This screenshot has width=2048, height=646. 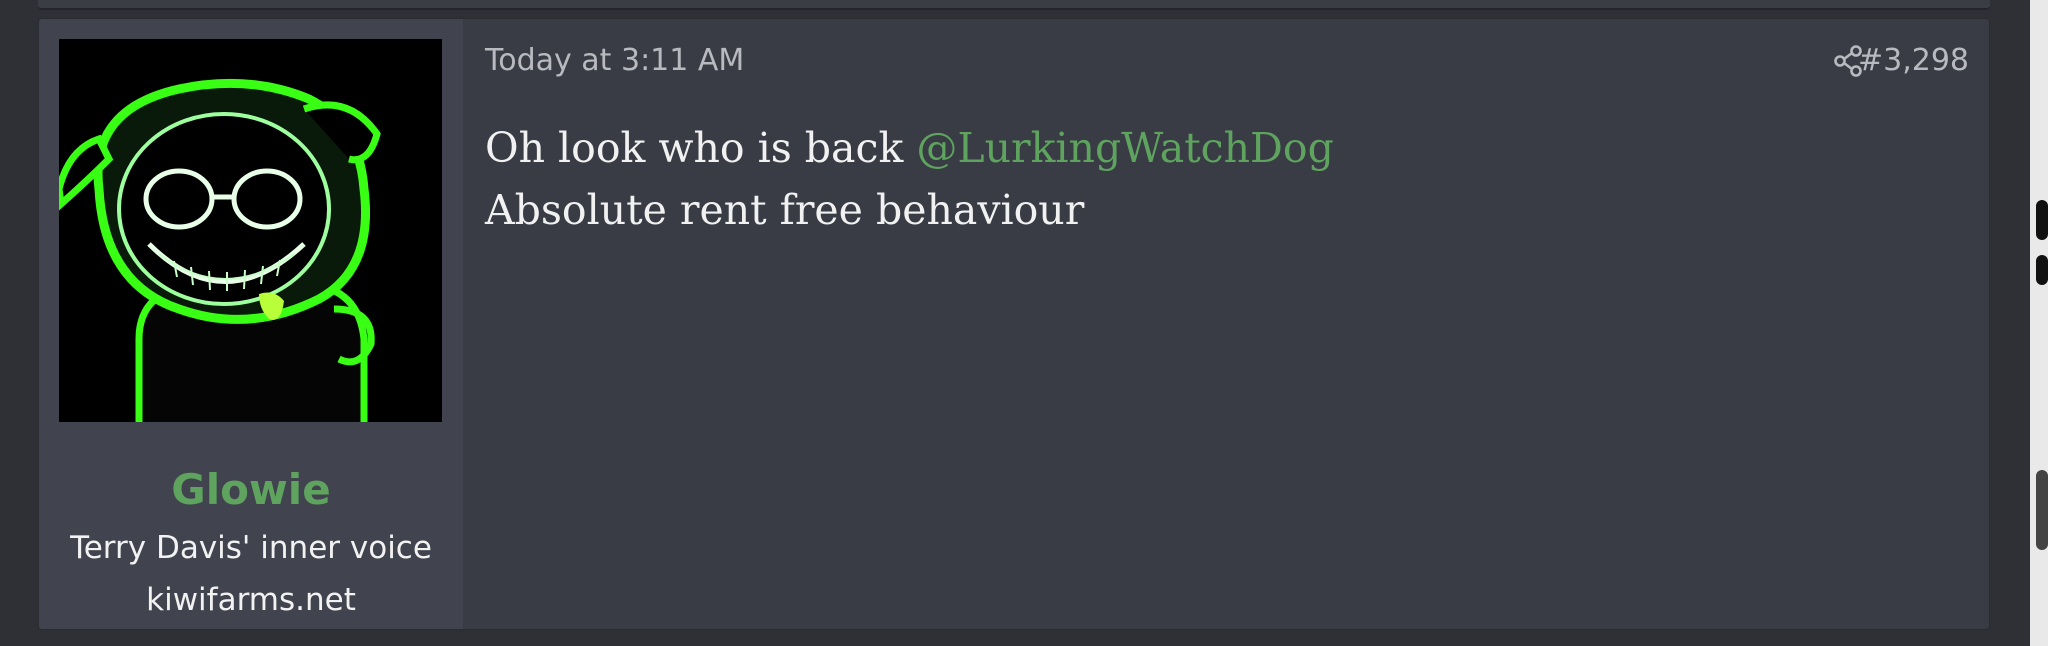 What do you see at coordinates (1014, 5) in the screenshot?
I see `previous-post-edge` at bounding box center [1014, 5].